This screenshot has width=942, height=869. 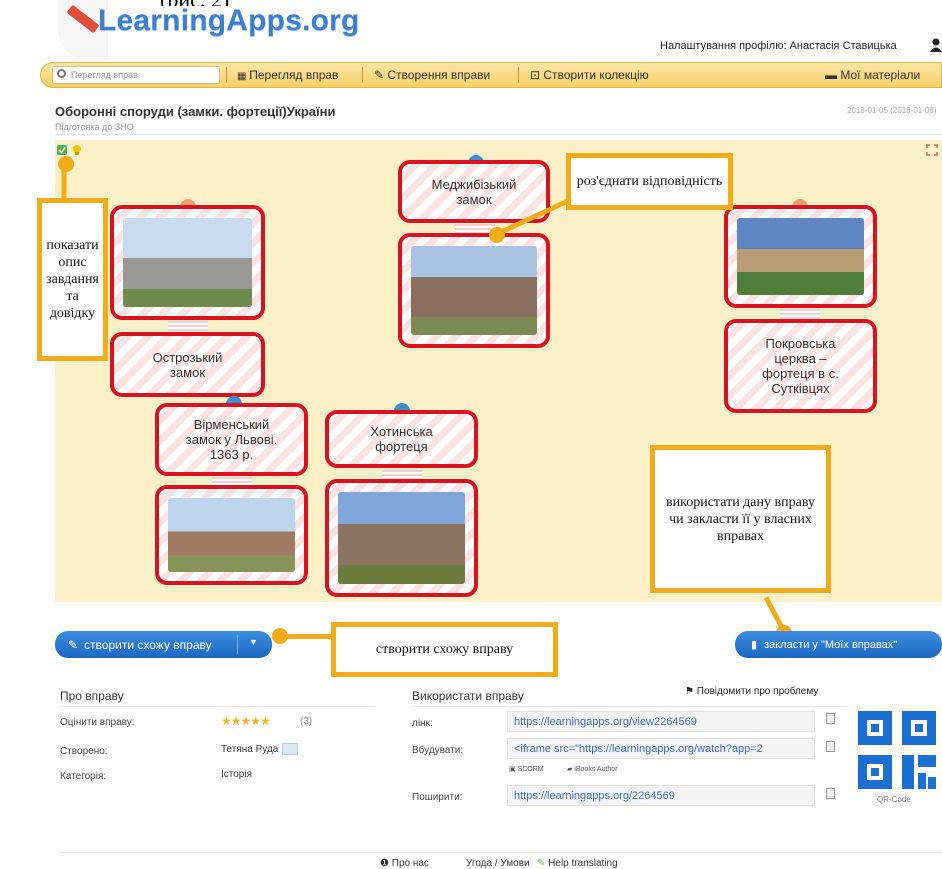 What do you see at coordinates (833, 75) in the screenshot?
I see `folder-icon: ▬` at bounding box center [833, 75].